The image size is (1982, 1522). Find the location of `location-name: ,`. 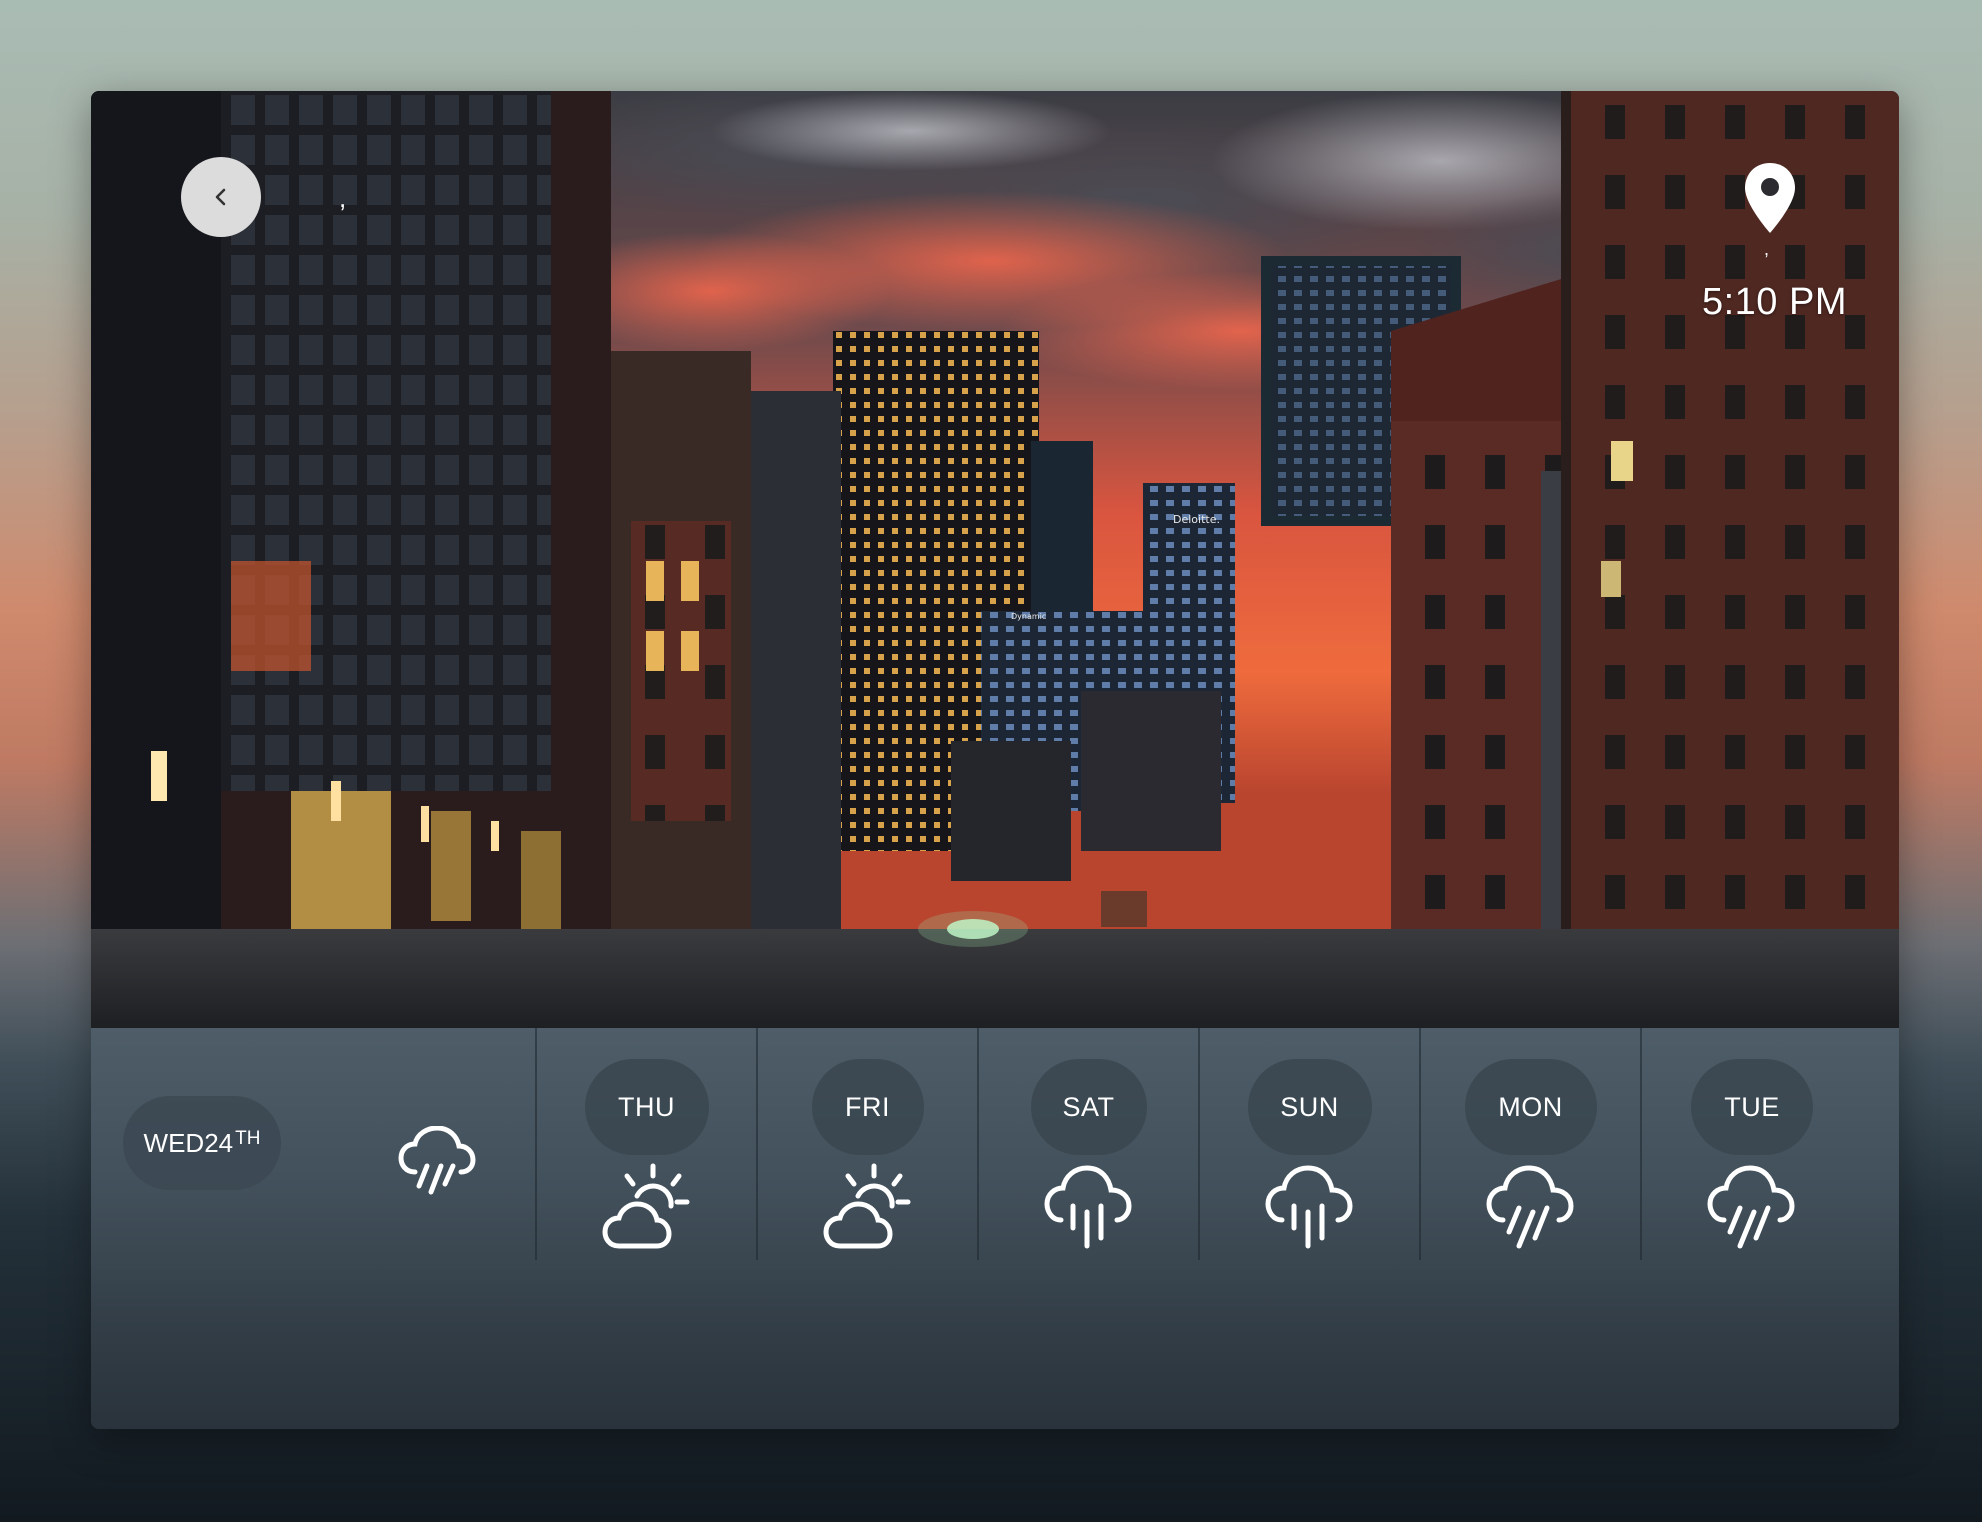

location-name: , is located at coordinates (1767, 249).